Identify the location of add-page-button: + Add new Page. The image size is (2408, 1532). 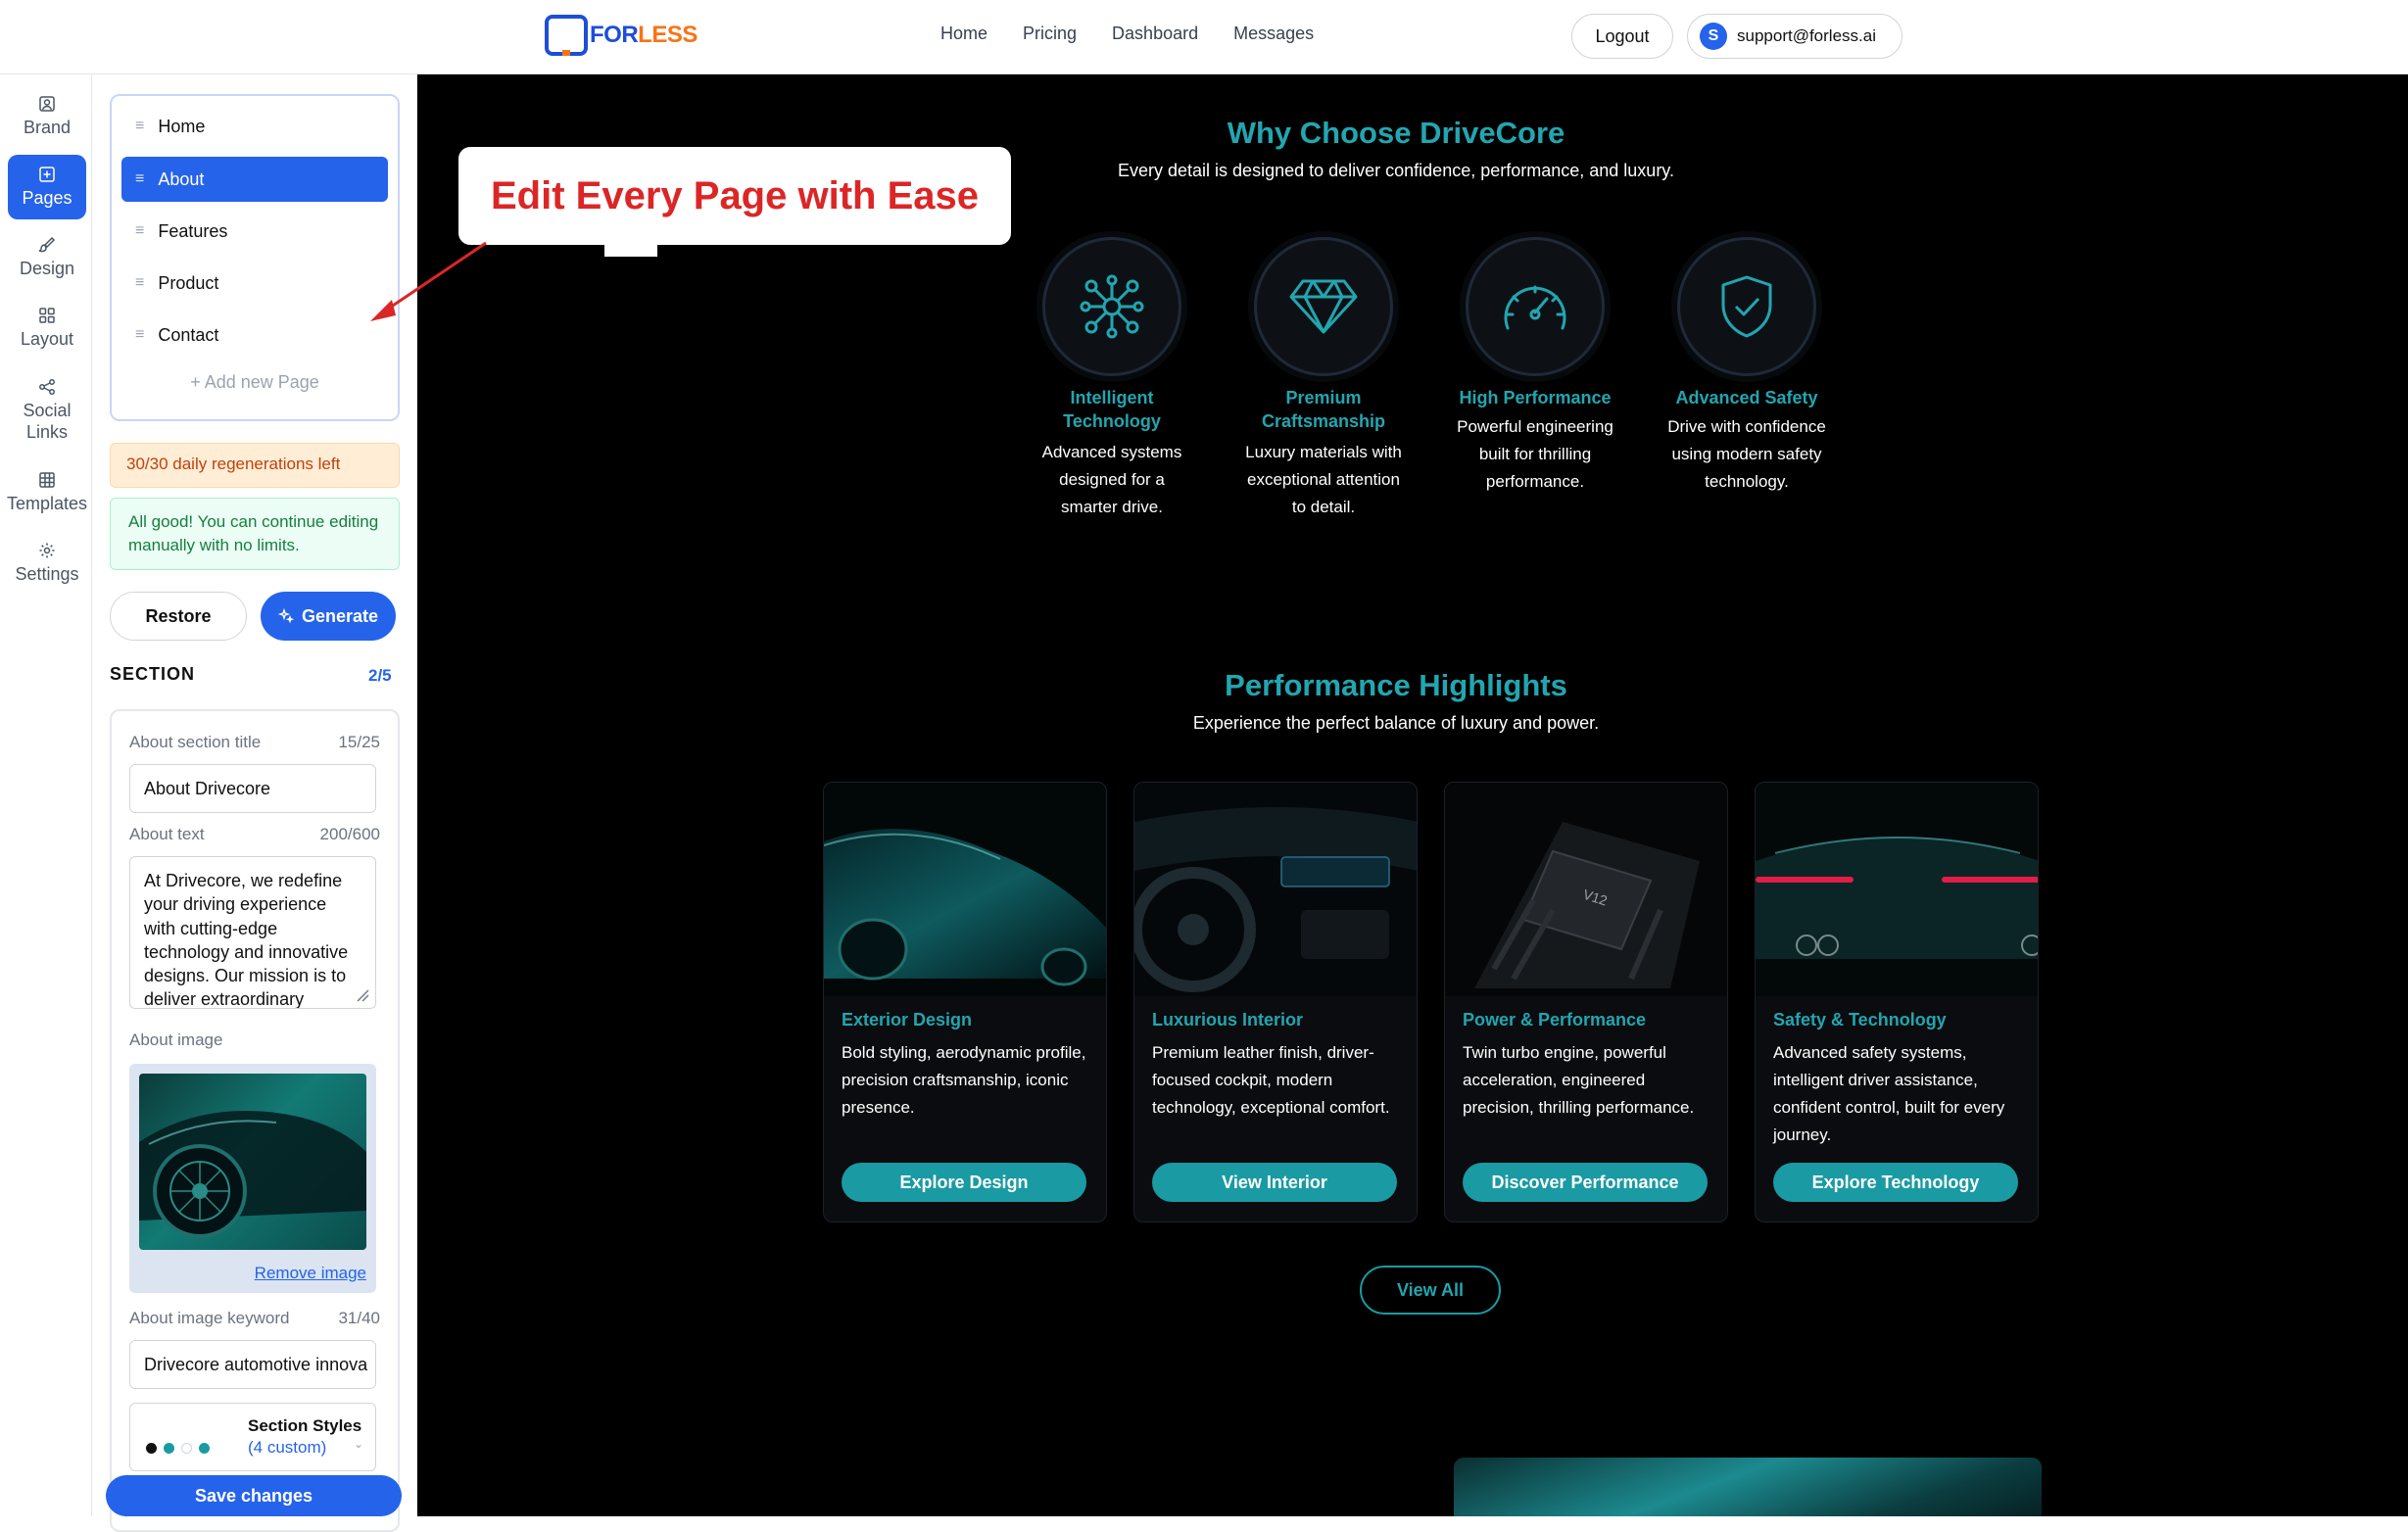
(255, 383).